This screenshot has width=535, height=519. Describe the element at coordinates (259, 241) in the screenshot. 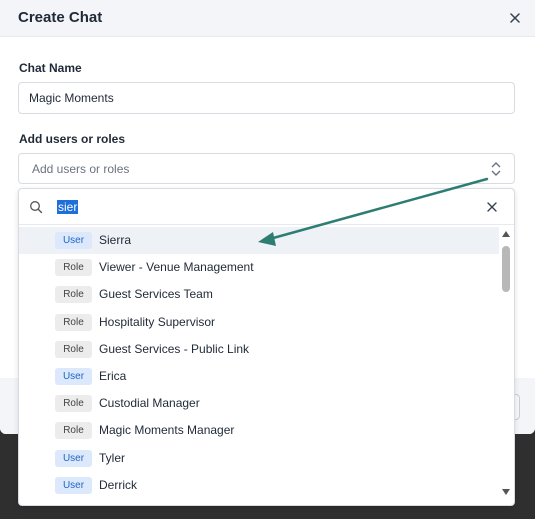

I see `list-item: User Sierra` at that location.